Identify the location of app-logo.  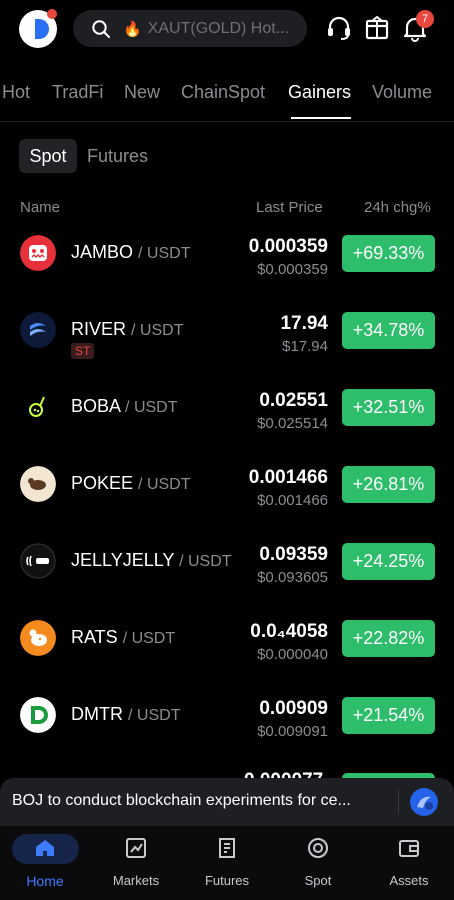
(38, 29).